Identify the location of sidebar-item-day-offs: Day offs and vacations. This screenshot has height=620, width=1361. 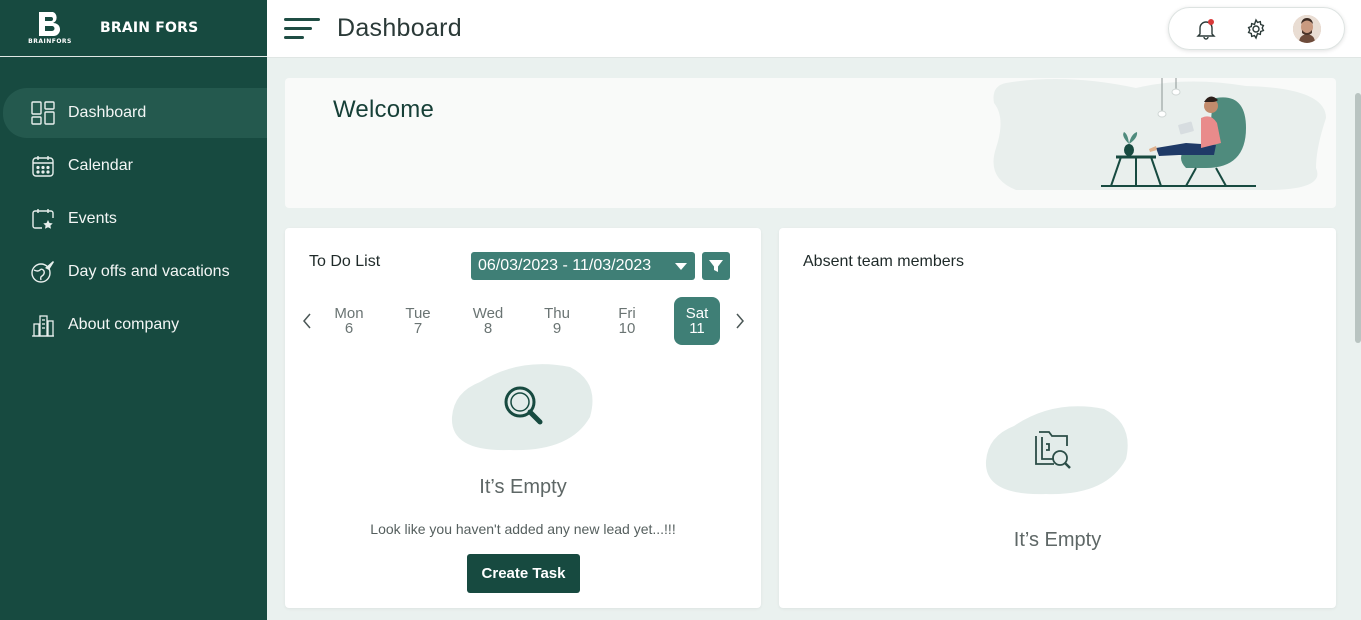
(135, 272).